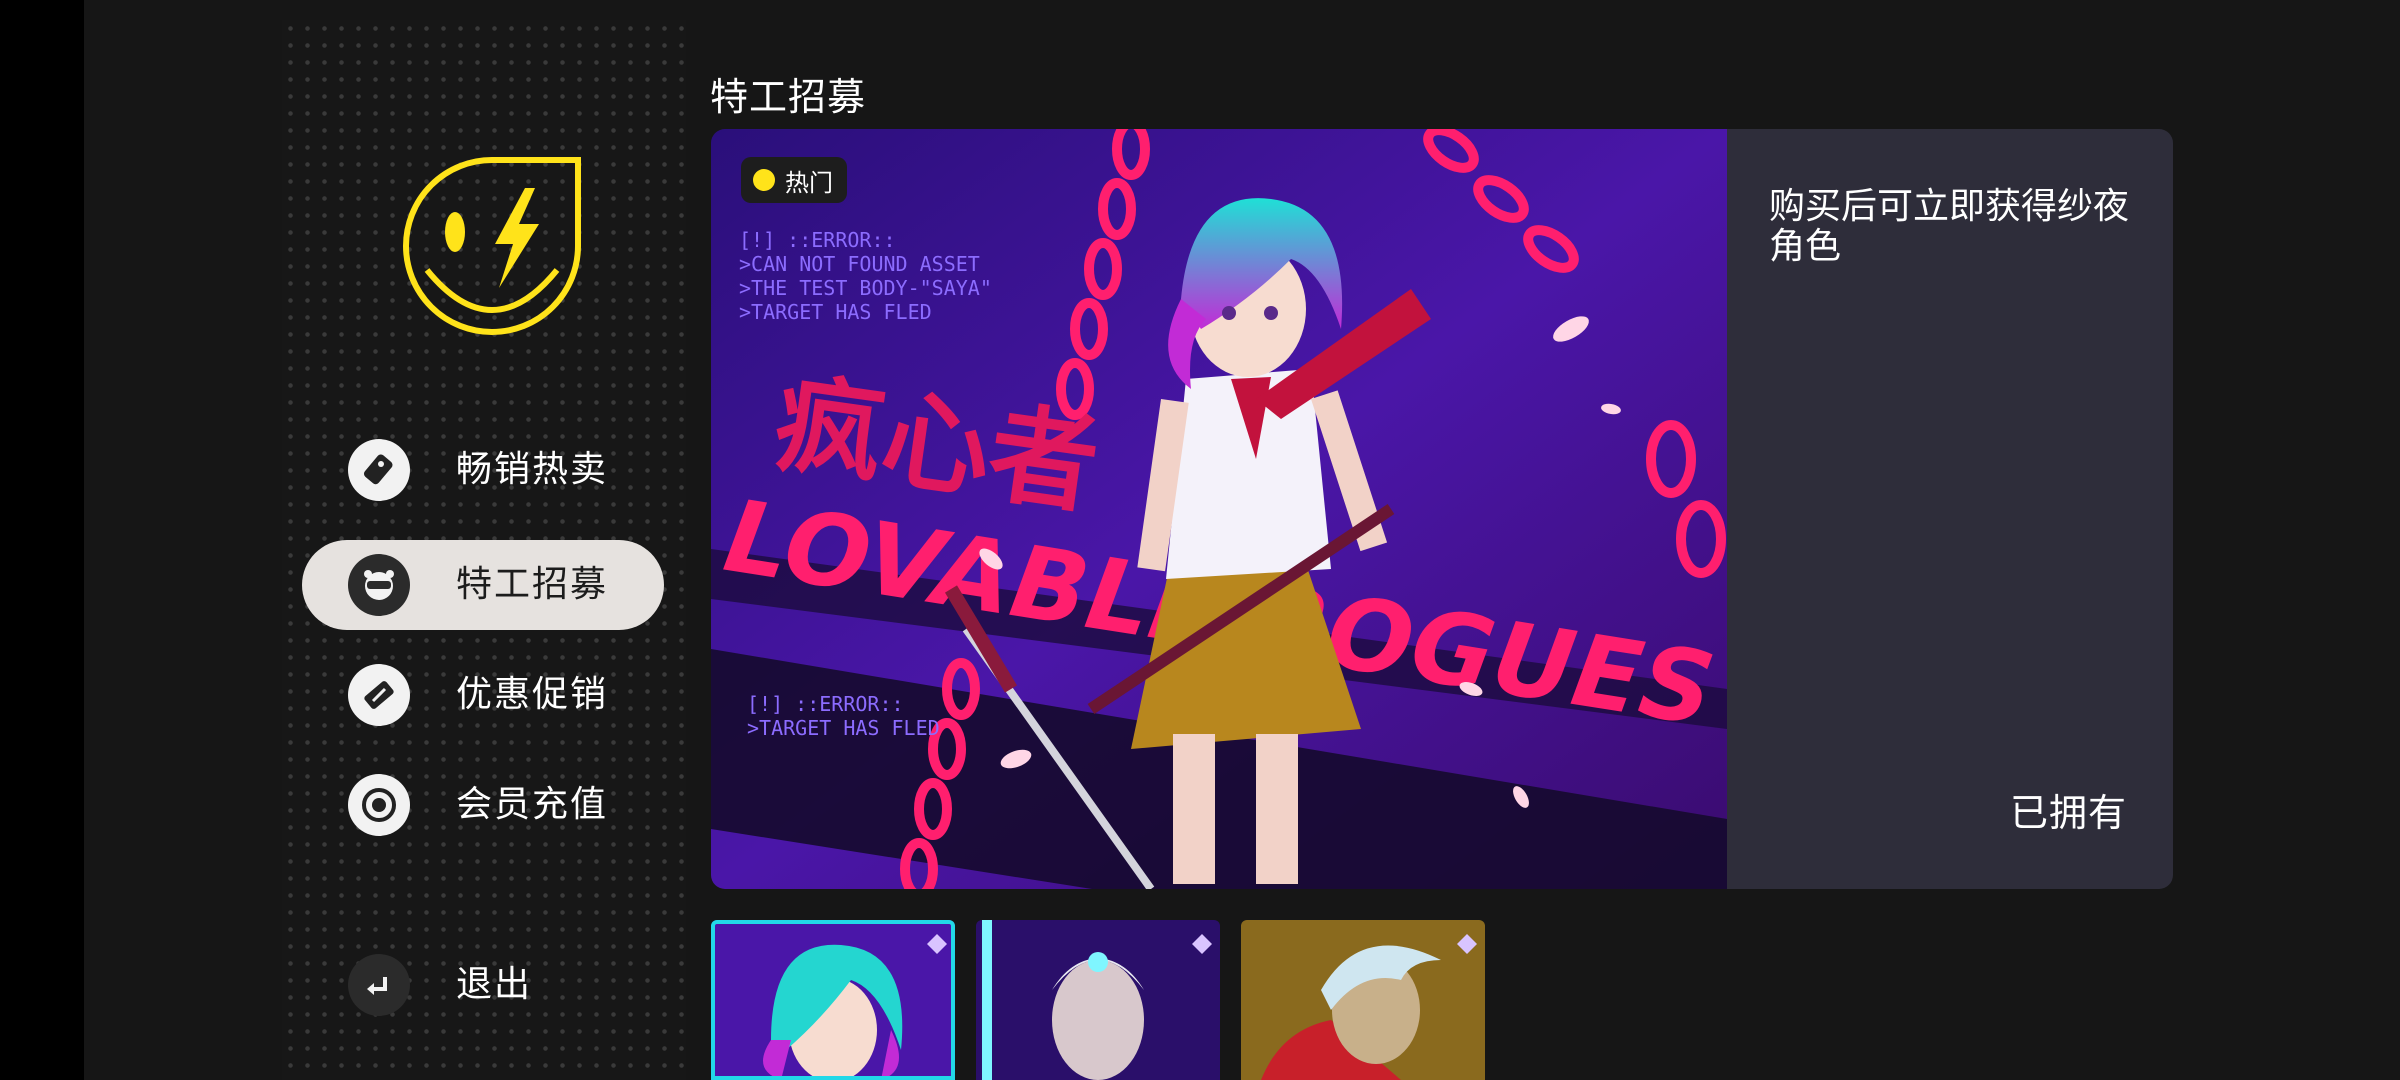 This screenshot has width=2400, height=1080. Describe the element at coordinates (1949, 226) in the screenshot. I see `product-description: 购买后可立即获得纱夜角色` at that location.